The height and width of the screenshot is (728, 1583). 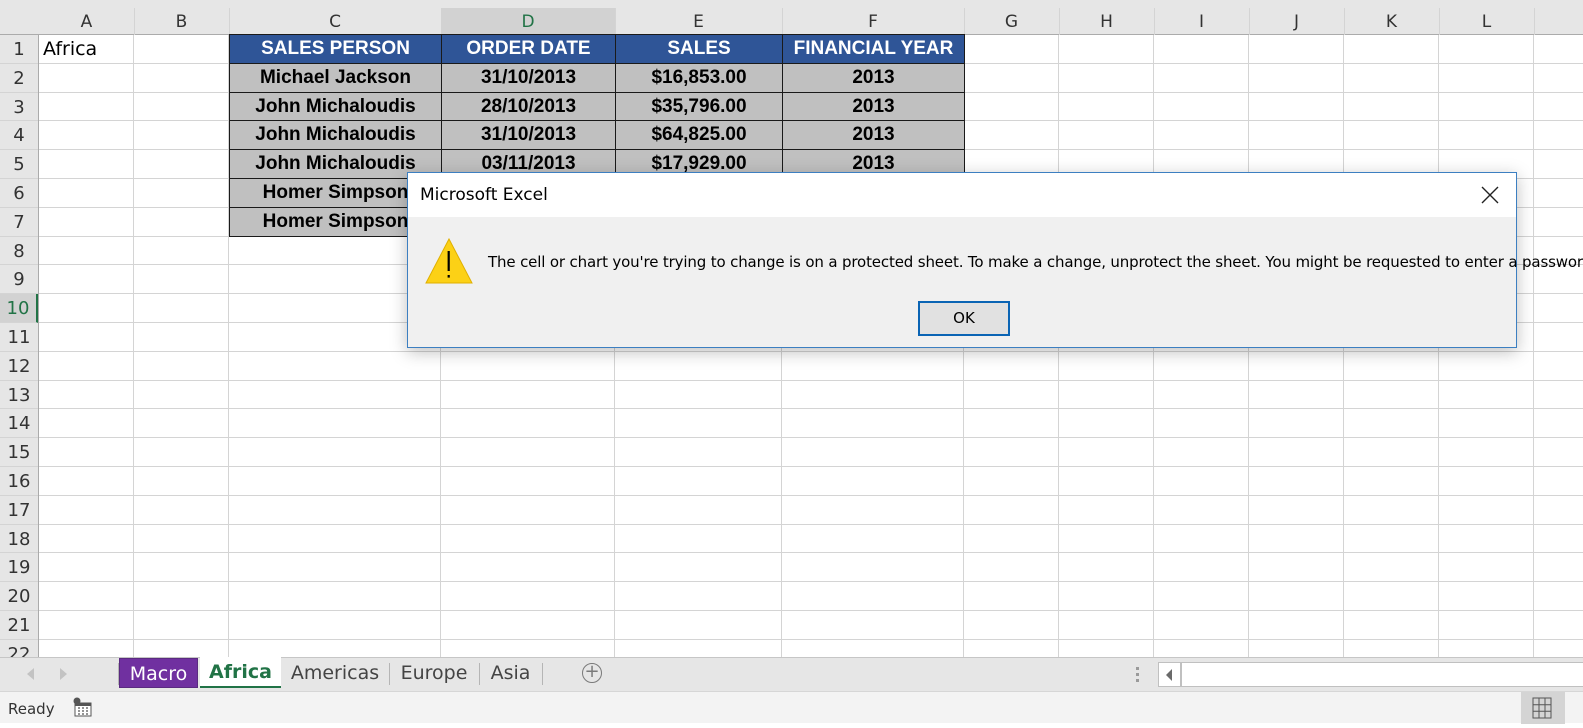 I want to click on status-ready: Ready, so click(x=31, y=709).